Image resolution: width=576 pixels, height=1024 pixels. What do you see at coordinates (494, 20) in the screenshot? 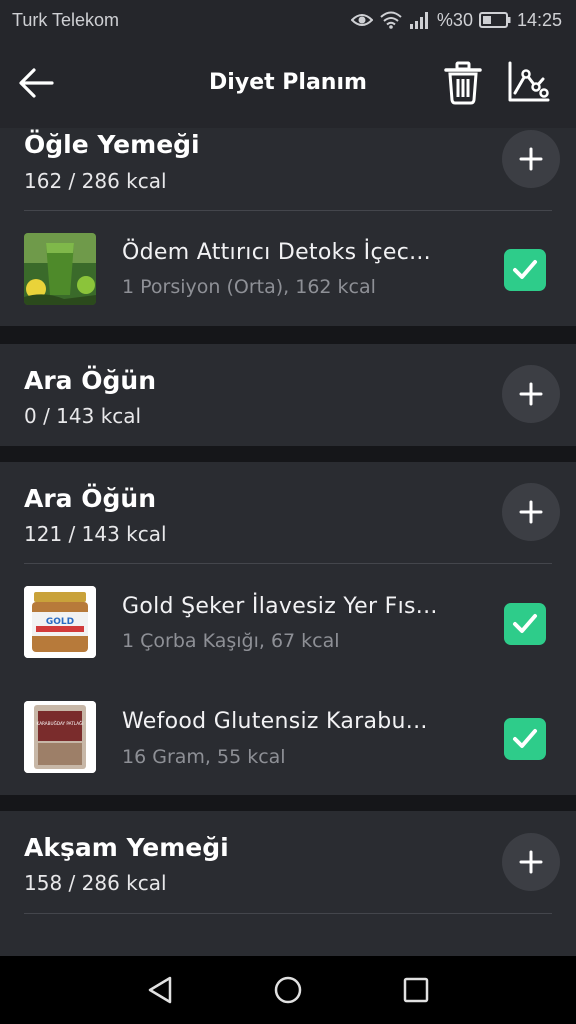
I see `battery-icon` at bounding box center [494, 20].